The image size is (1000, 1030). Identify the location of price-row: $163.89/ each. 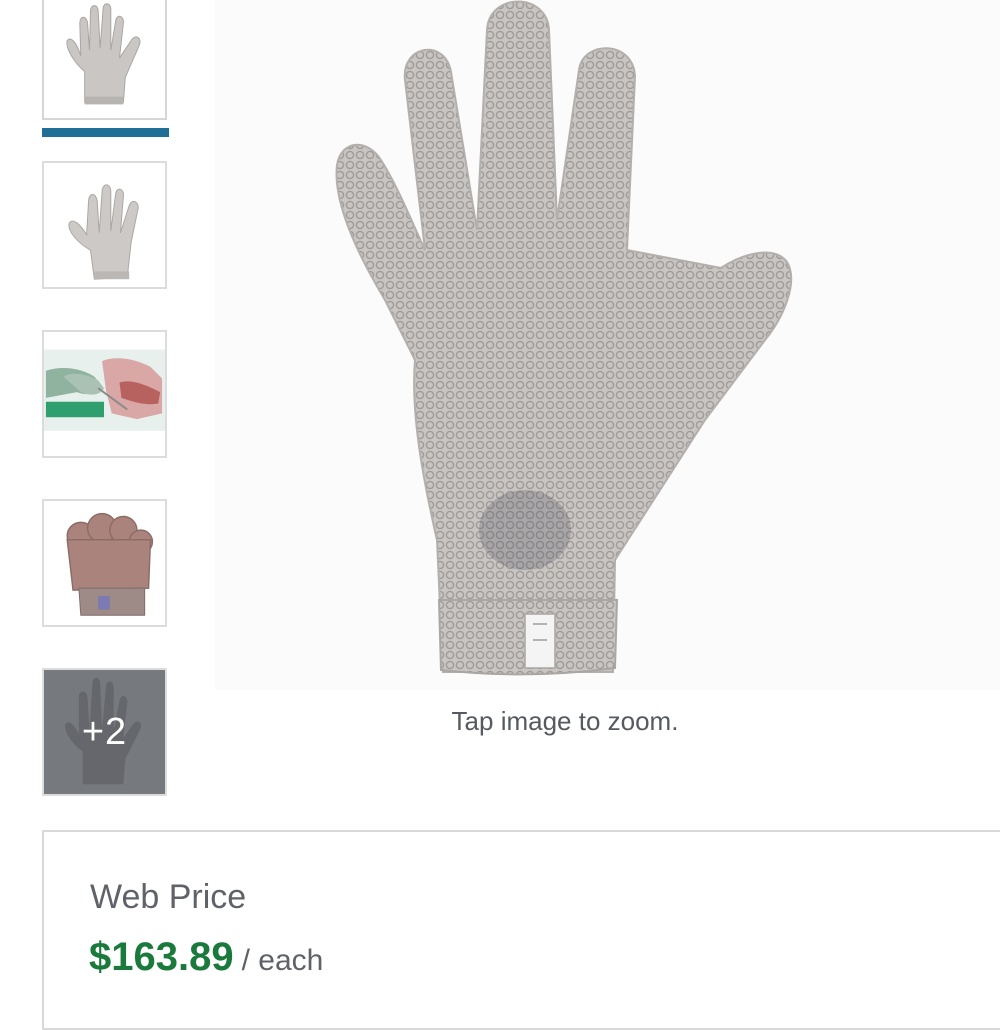
(206, 957).